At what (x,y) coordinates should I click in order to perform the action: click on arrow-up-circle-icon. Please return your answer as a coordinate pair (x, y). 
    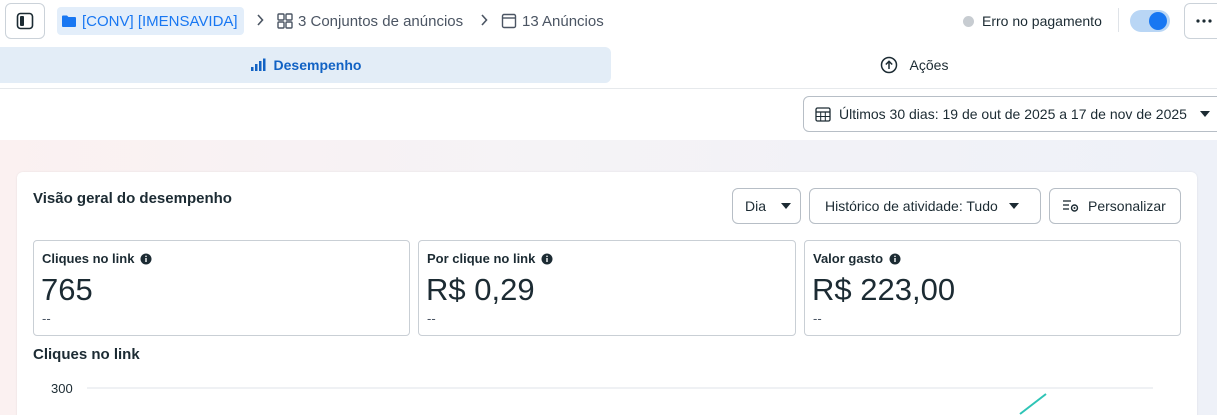
    Looking at the image, I should click on (888, 65).